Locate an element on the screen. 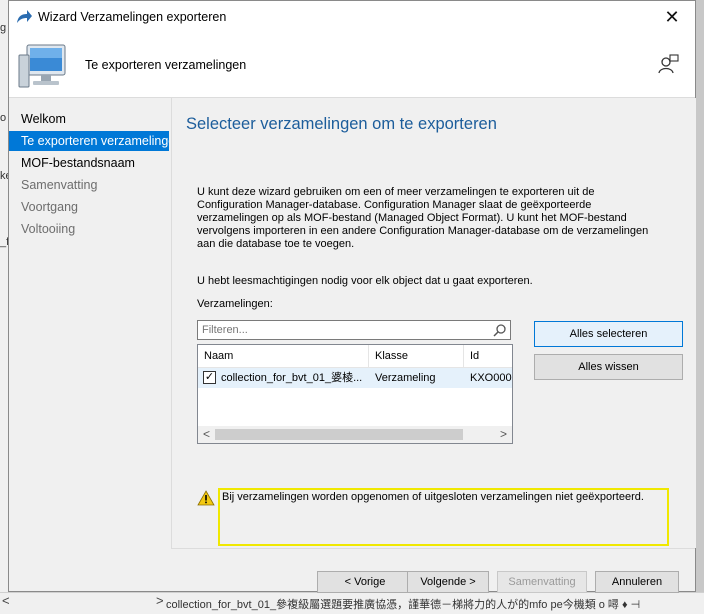 Image resolution: width=704 pixels, height=614 pixels. collections-label: Verzamelingen: is located at coordinates (235, 304).